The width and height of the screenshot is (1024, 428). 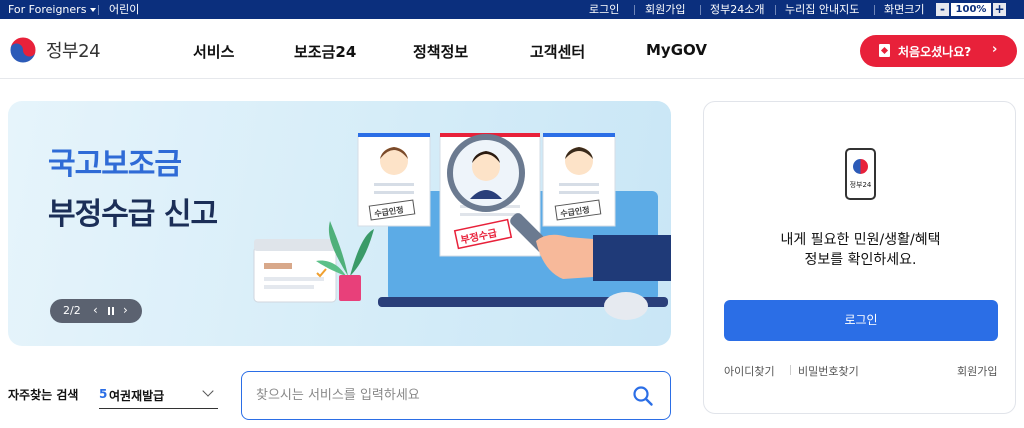 I want to click on frequent-search-select: 5 여권재발급, so click(x=158, y=394).